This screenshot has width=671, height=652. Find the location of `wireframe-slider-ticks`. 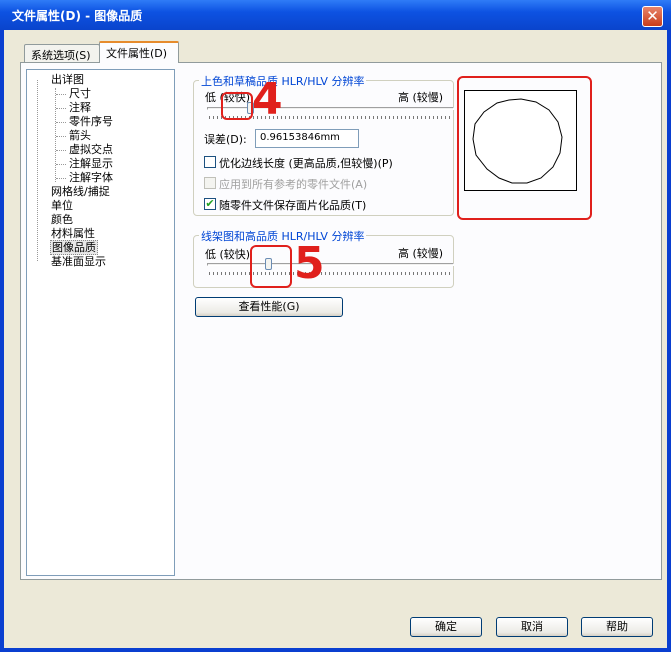

wireframe-slider-ticks is located at coordinates (331, 273).